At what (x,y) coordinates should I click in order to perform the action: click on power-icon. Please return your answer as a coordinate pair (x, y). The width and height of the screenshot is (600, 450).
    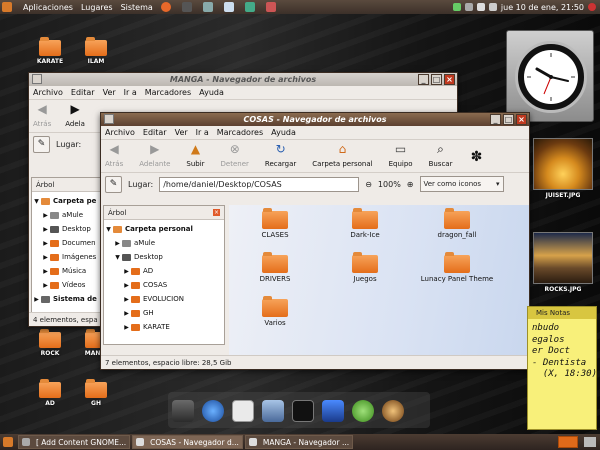
    Looking at the image, I should click on (592, 7).